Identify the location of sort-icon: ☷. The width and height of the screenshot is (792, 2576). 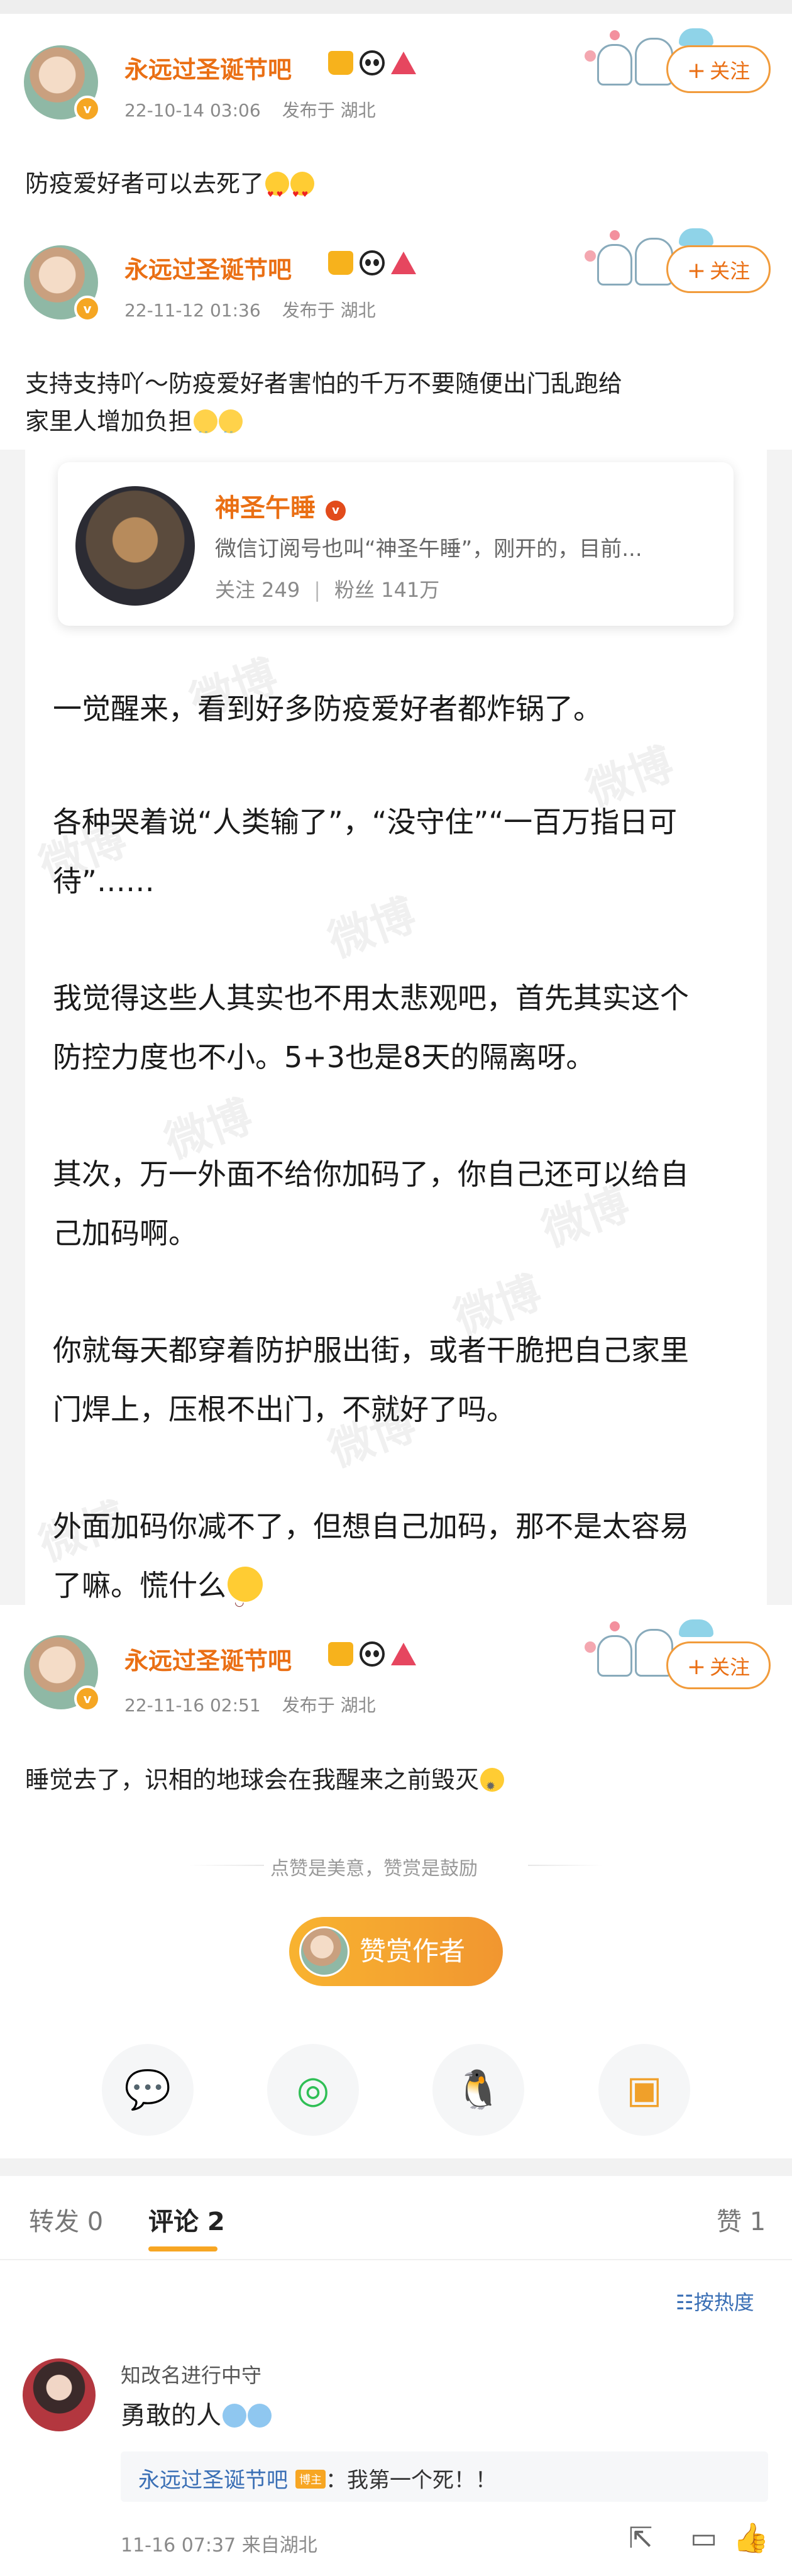
(685, 2302).